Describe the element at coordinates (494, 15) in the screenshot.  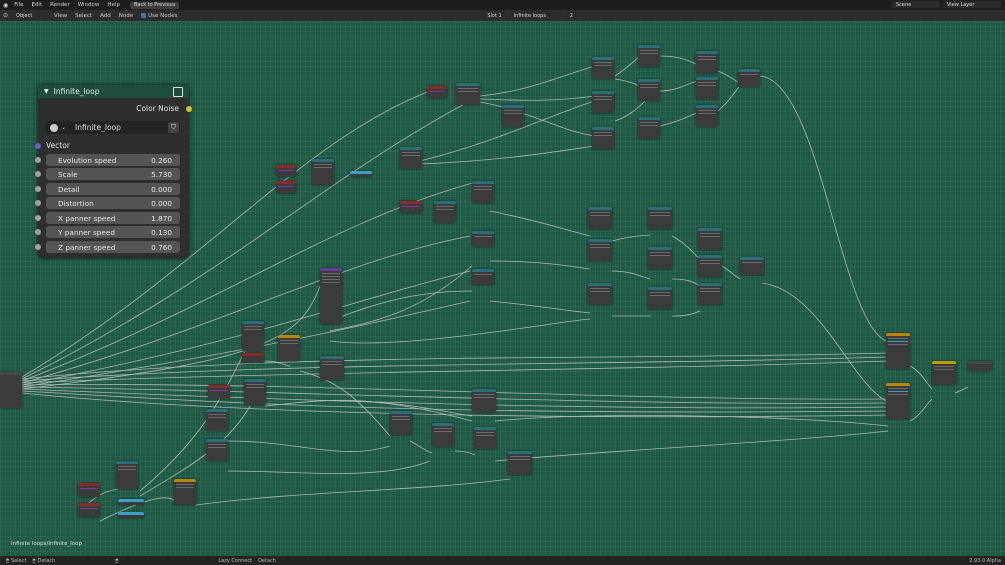
I see `slot-select: Slot 1` at that location.